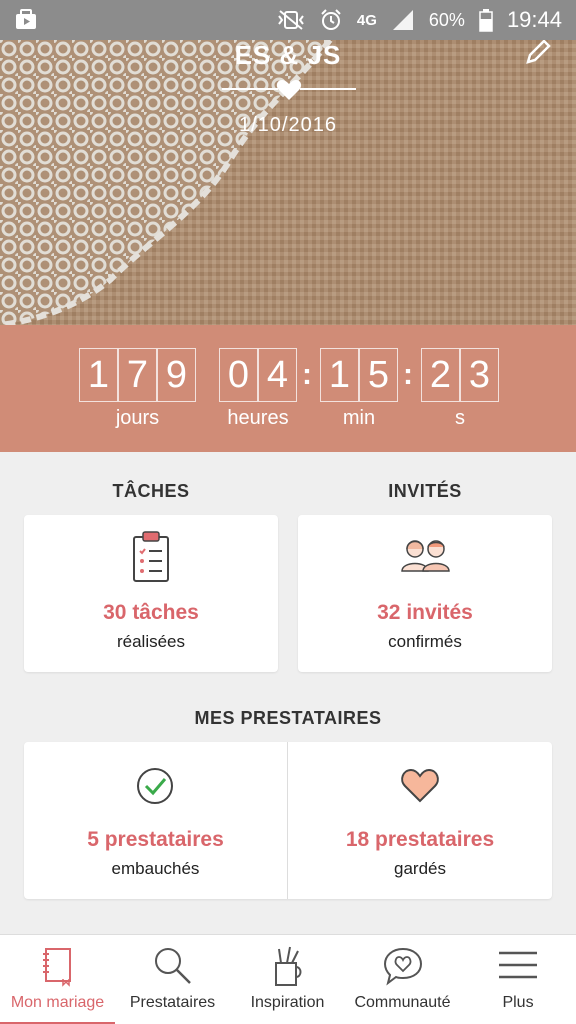 This screenshot has width=576, height=1024. I want to click on countdown-digit: 2, so click(440, 375).